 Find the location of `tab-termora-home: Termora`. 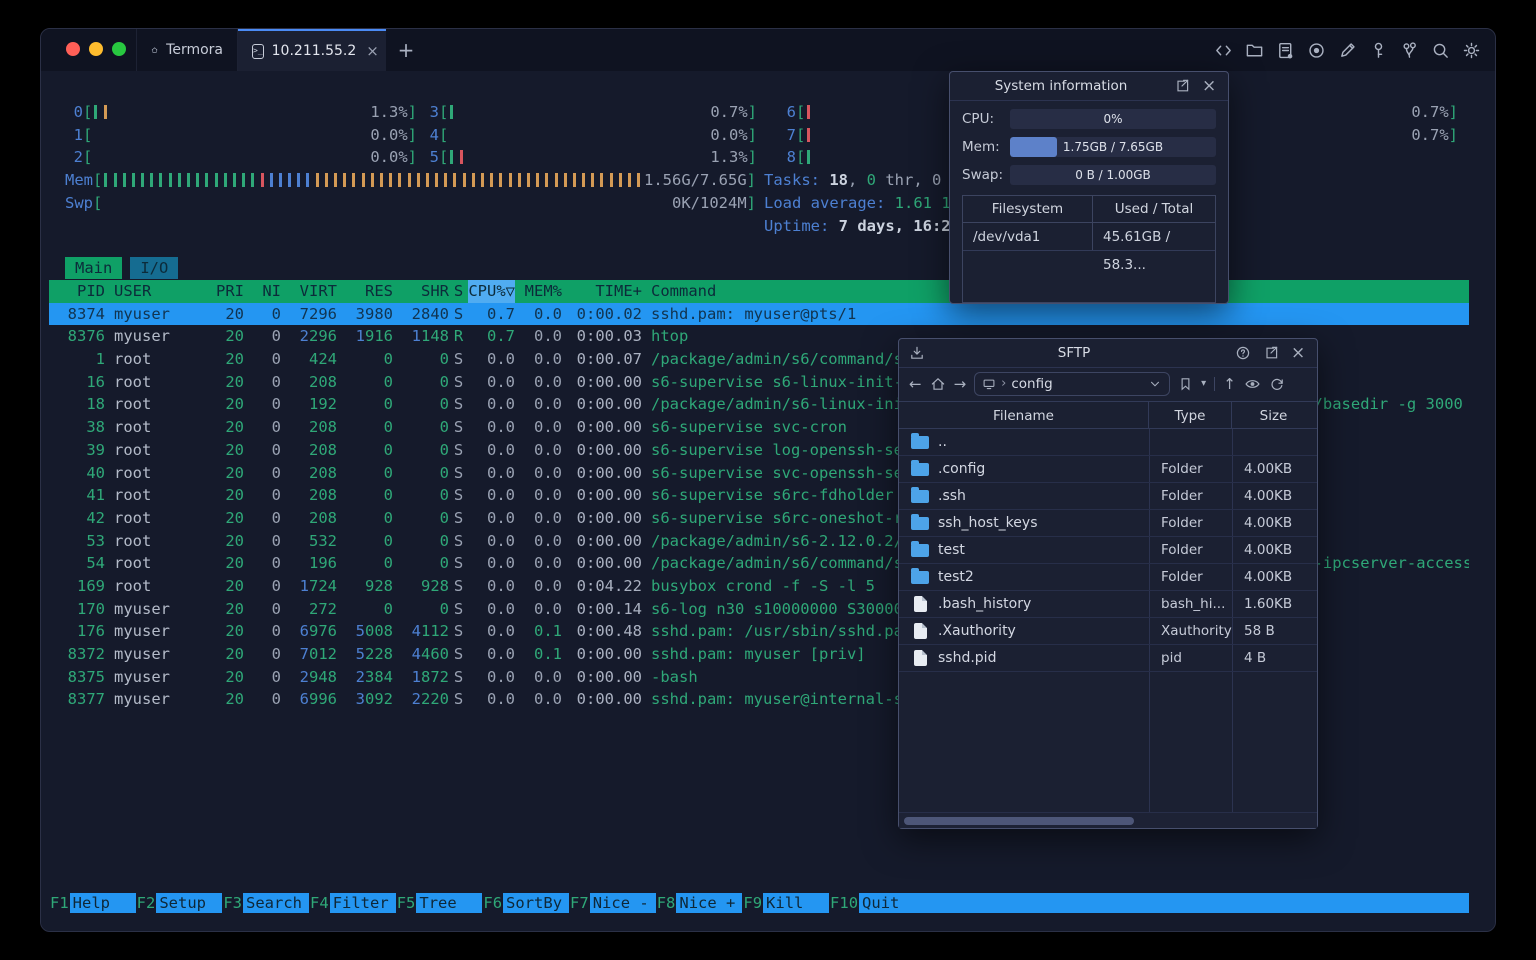

tab-termora-home: Termora is located at coordinates (187, 50).